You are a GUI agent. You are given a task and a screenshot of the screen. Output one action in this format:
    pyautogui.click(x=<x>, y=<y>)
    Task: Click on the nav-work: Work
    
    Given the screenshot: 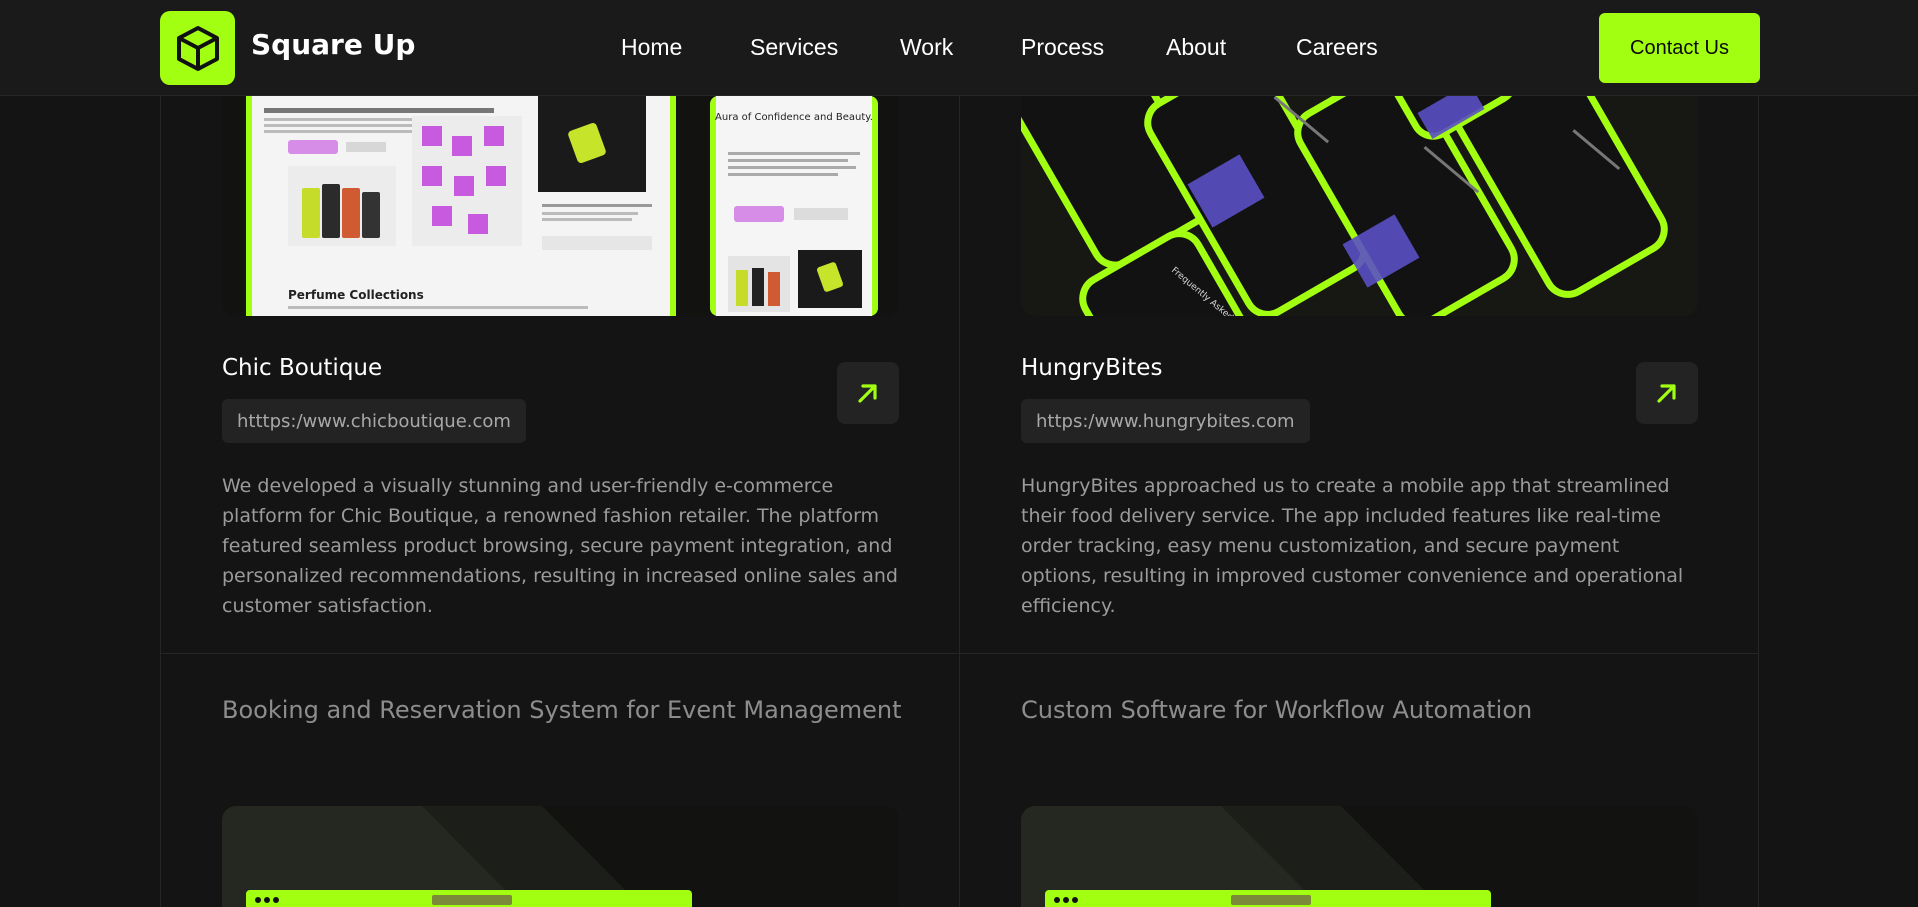 What is the action you would take?
    pyautogui.click(x=926, y=47)
    